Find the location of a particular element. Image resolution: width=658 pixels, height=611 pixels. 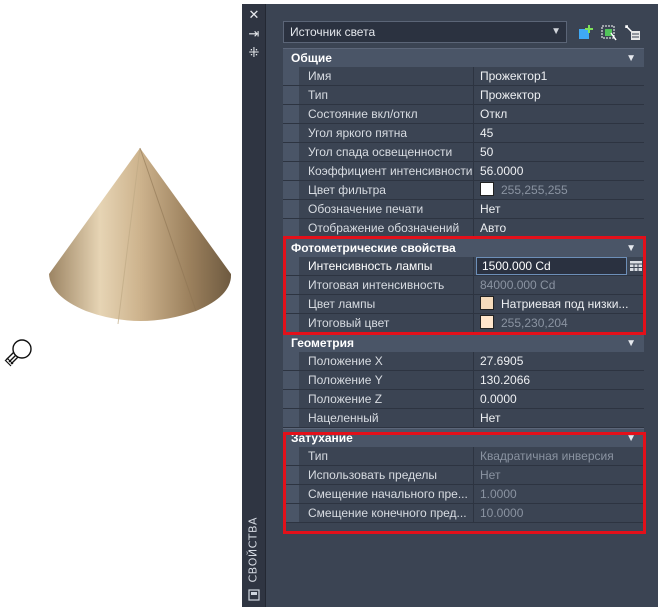

property-row: Угол спада освещенности 50 is located at coordinates (463, 152).